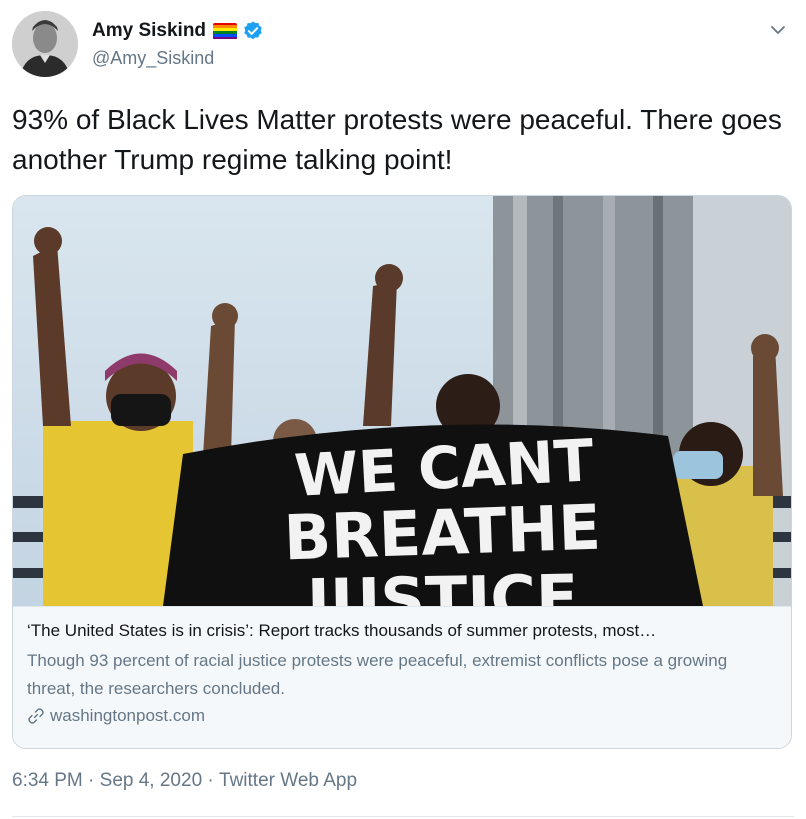  I want to click on tweet-header: Amy Siskind @Amy_Siskind, so click(403, 44).